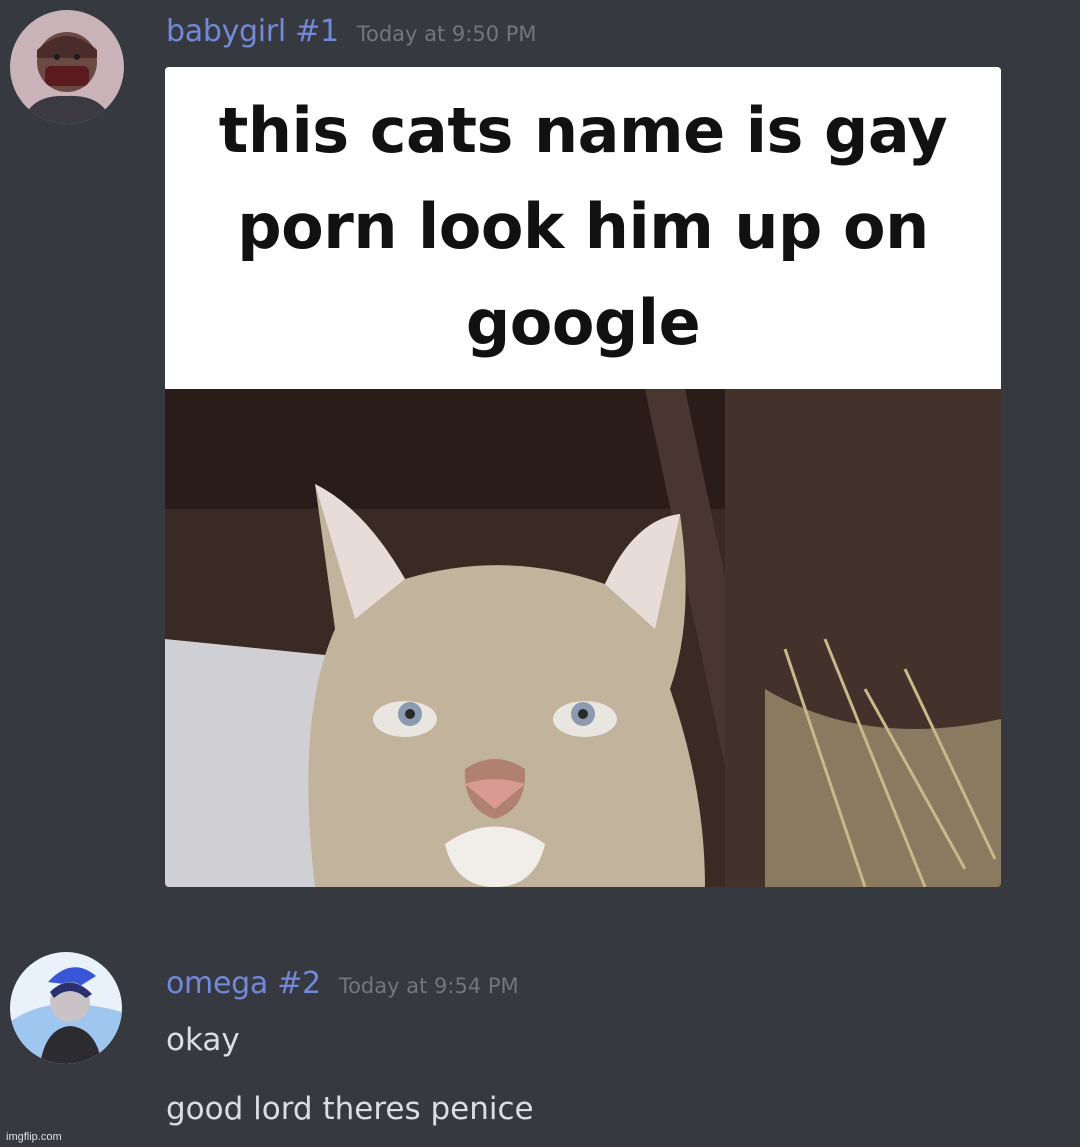 The height and width of the screenshot is (1147, 1080). What do you see at coordinates (203, 1040) in the screenshot?
I see `message-text: okay` at bounding box center [203, 1040].